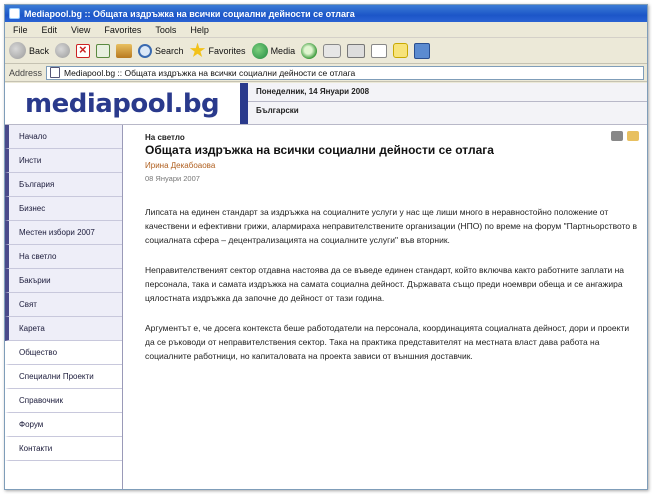 Image resolution: width=652 pixels, height=494 pixels. What do you see at coordinates (55, 72) in the screenshot?
I see `page-icon` at bounding box center [55, 72].